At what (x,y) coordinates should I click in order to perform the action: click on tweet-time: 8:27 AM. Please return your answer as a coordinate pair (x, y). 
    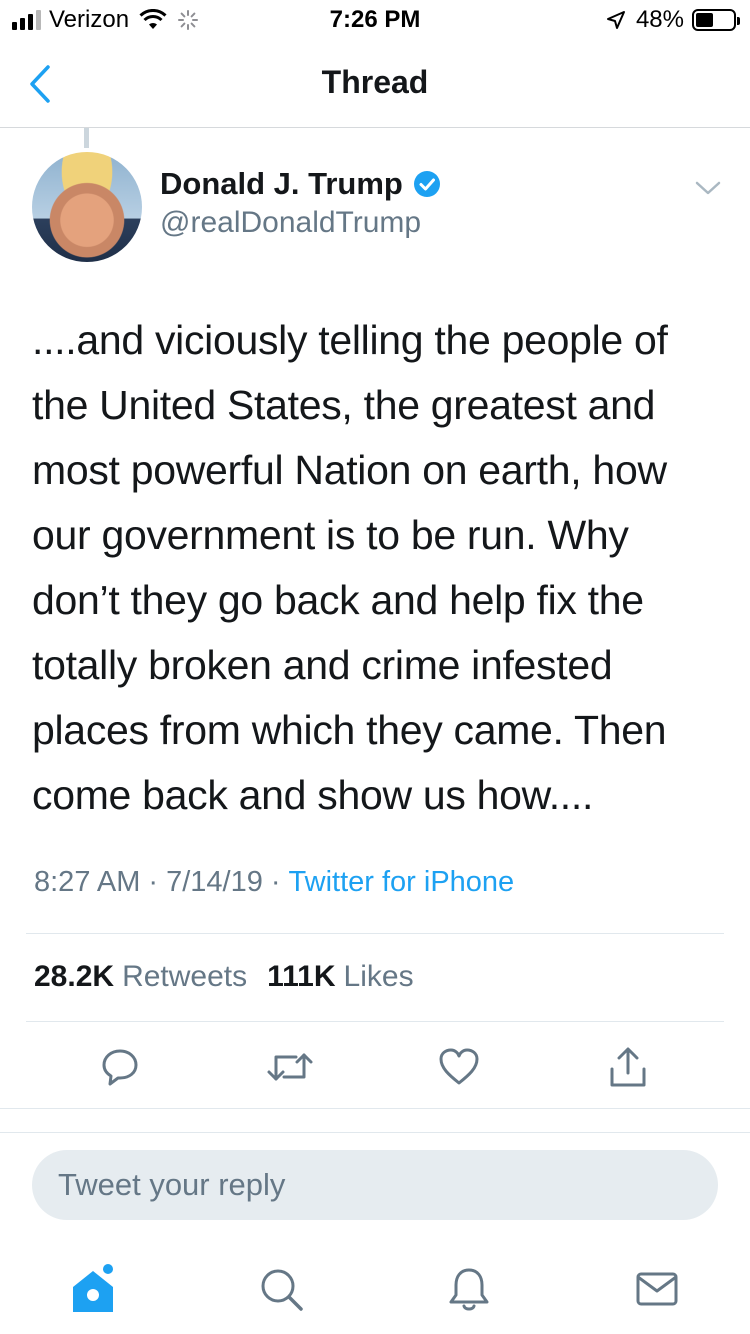
    Looking at the image, I should click on (87, 882).